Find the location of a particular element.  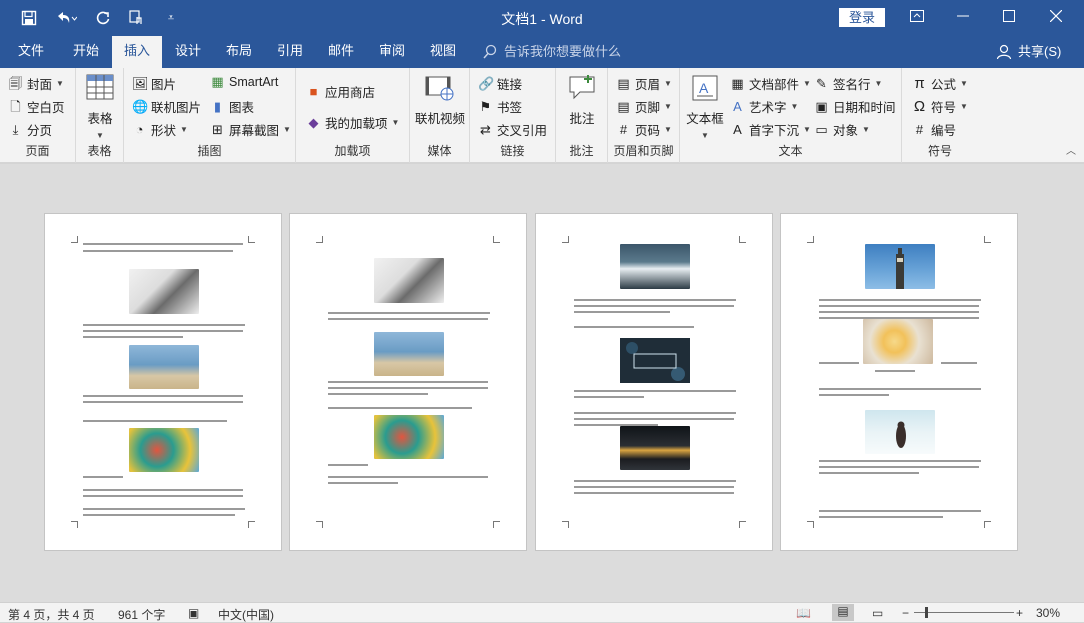

minimize-icon is located at coordinates (963, 17).